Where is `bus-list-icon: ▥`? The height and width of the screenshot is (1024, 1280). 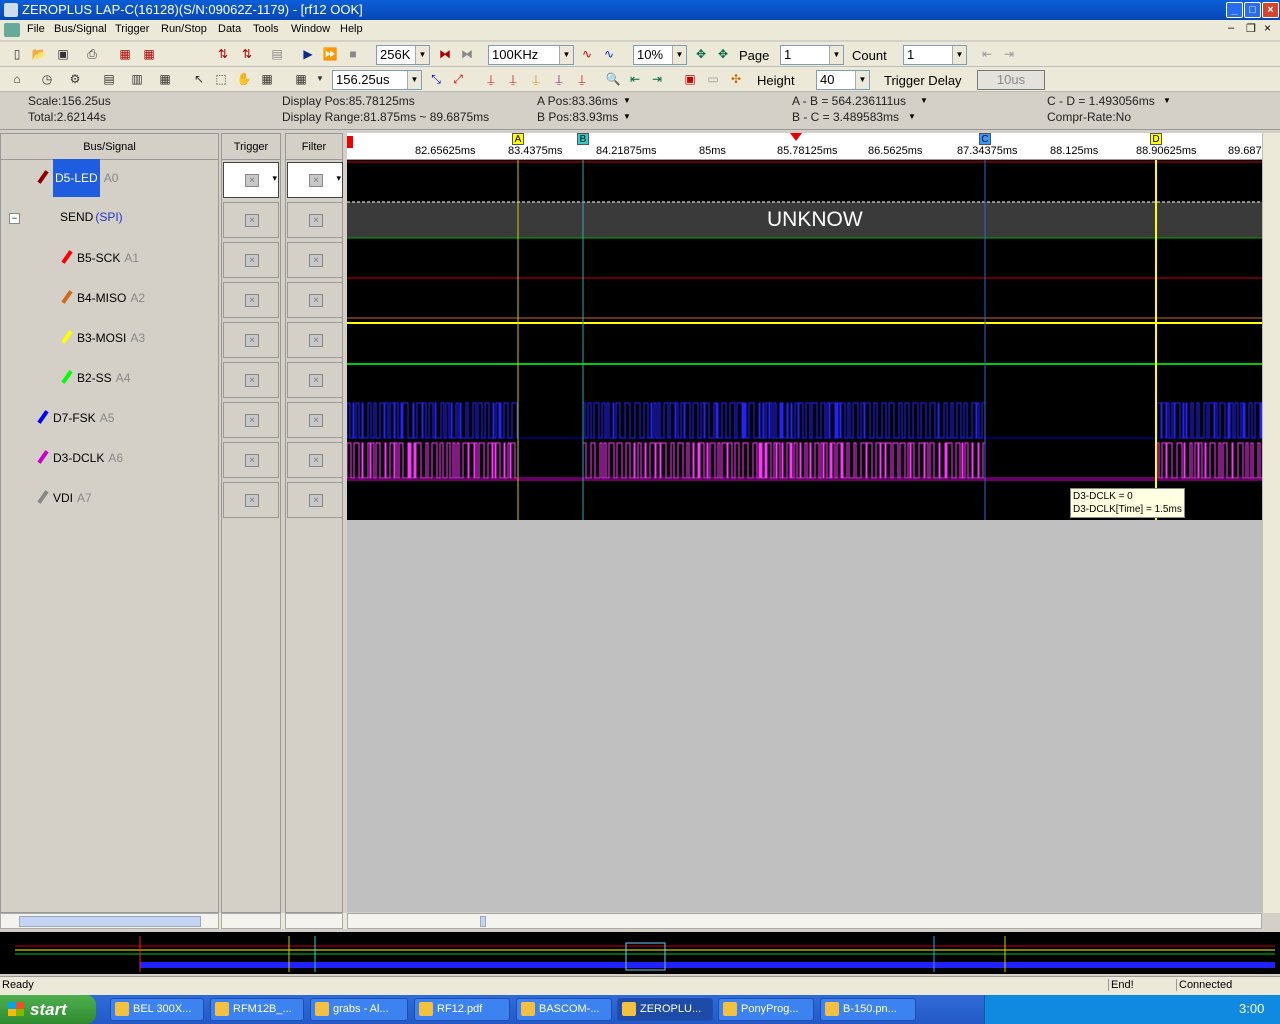 bus-list-icon: ▥ is located at coordinates (137, 79).